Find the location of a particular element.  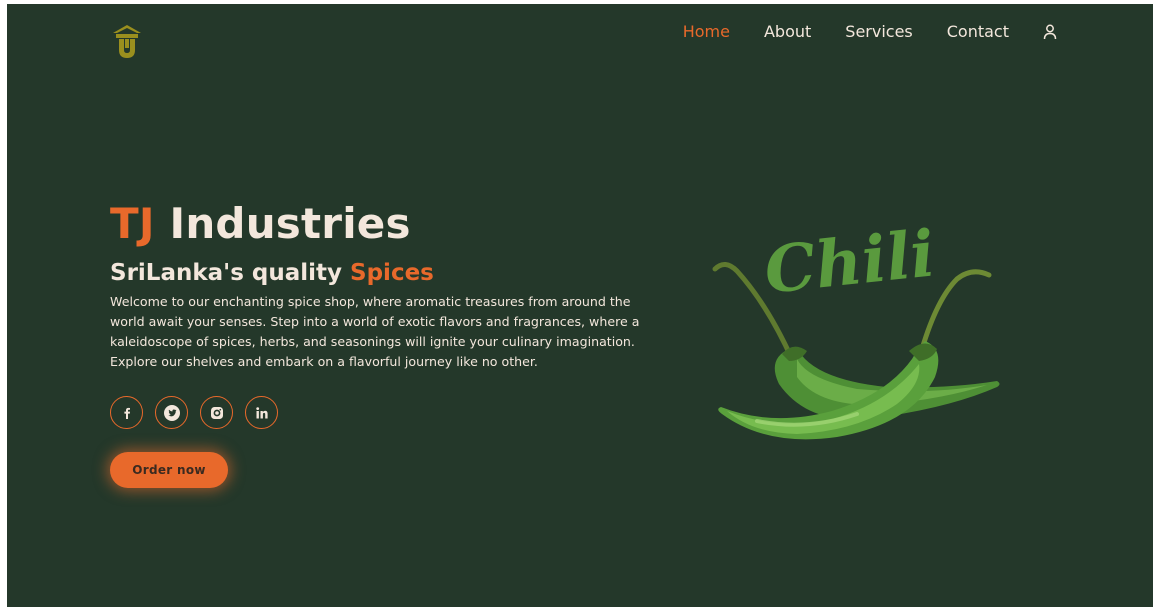

social-links is located at coordinates (194, 412).